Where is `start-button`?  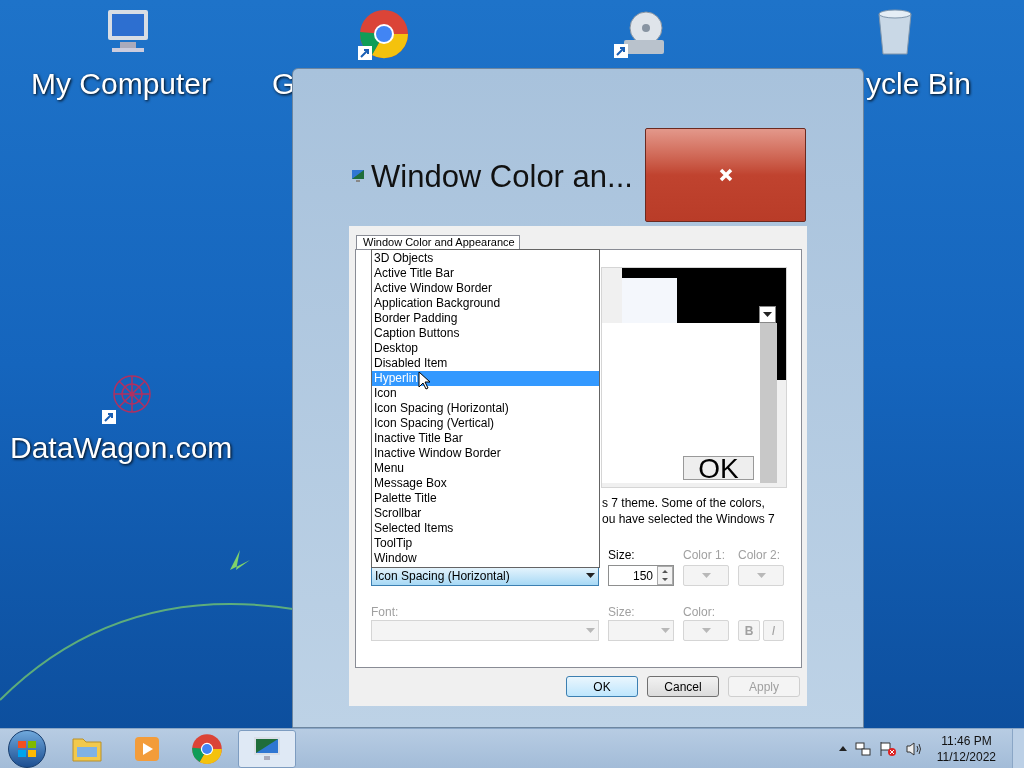 start-button is located at coordinates (27, 748).